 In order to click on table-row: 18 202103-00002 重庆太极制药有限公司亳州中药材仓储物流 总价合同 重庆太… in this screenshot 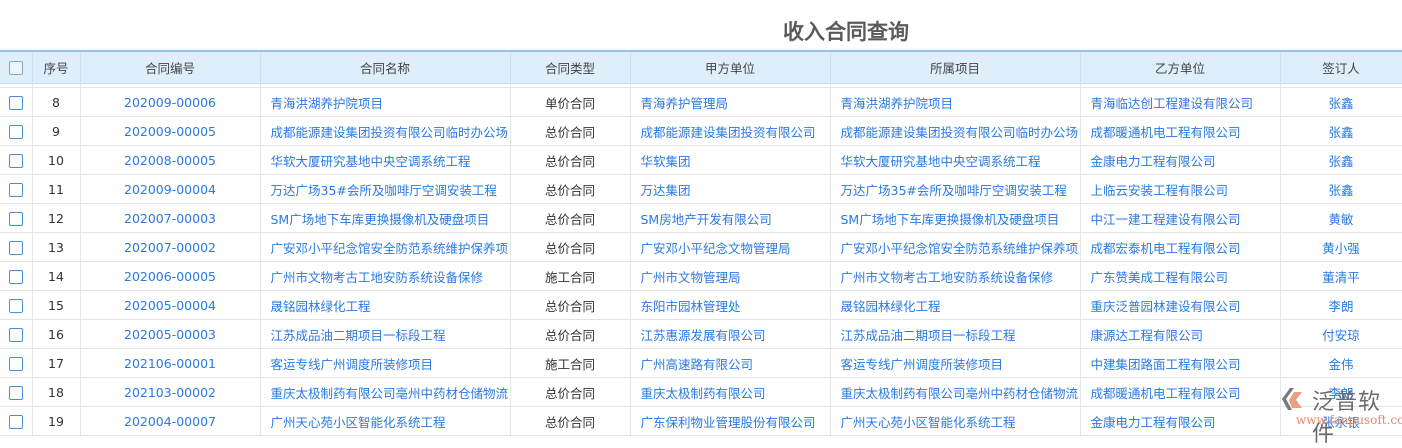, I will do `click(701, 392)`.